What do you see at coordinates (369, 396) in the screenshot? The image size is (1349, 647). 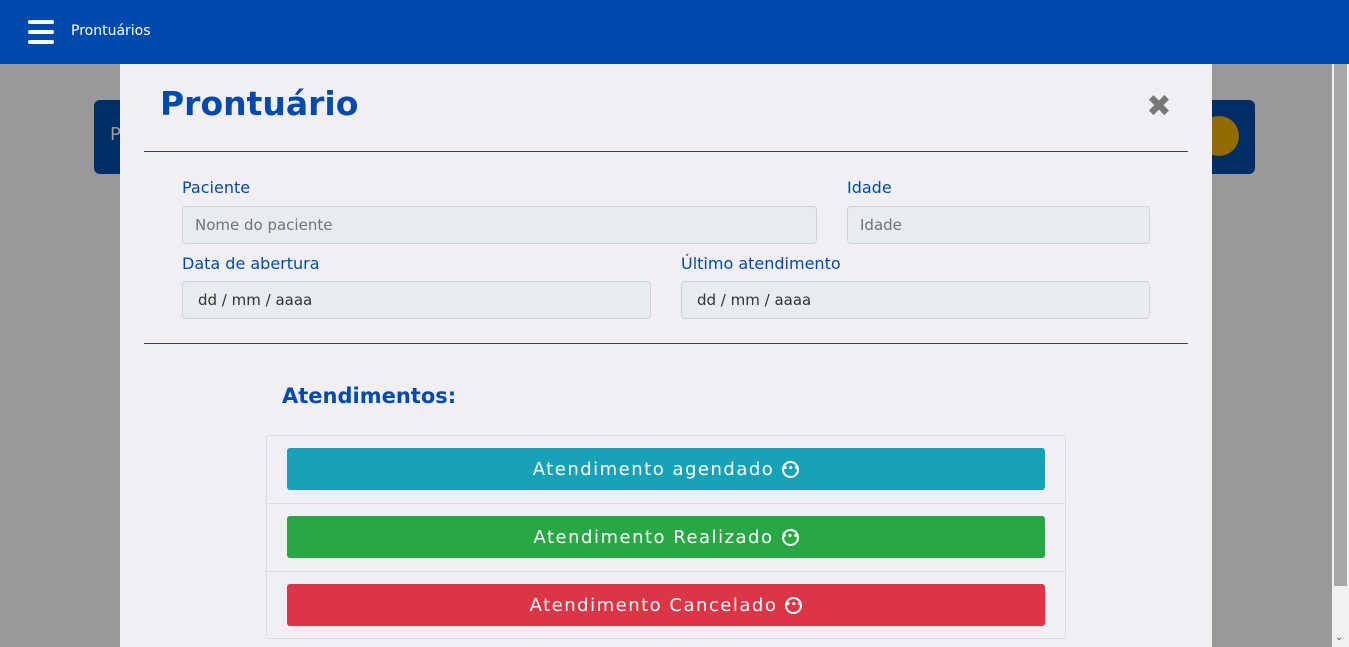 I see `atendimentos-heading: Atendimentos:` at bounding box center [369, 396].